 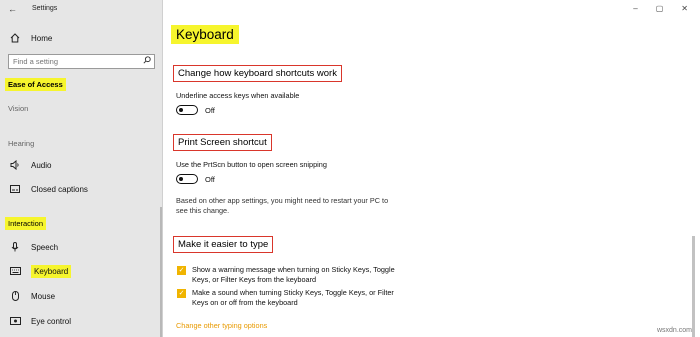 What do you see at coordinates (81, 247) in the screenshot?
I see `sidebar-item-speech: Speech` at bounding box center [81, 247].